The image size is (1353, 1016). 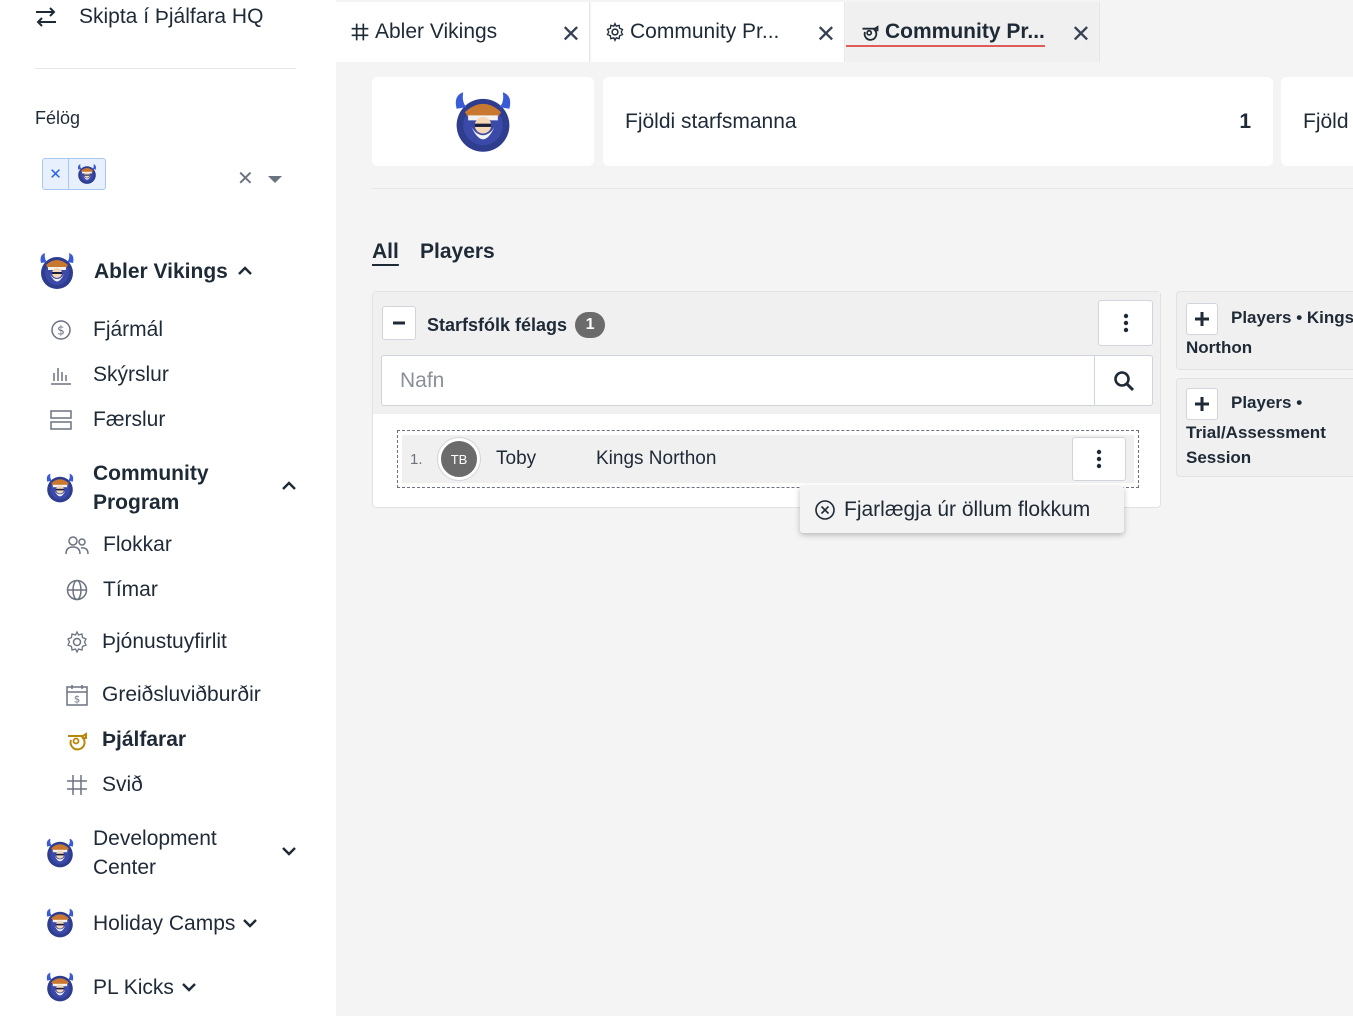 What do you see at coordinates (60, 488) in the screenshot?
I see `community-program-logo` at bounding box center [60, 488].